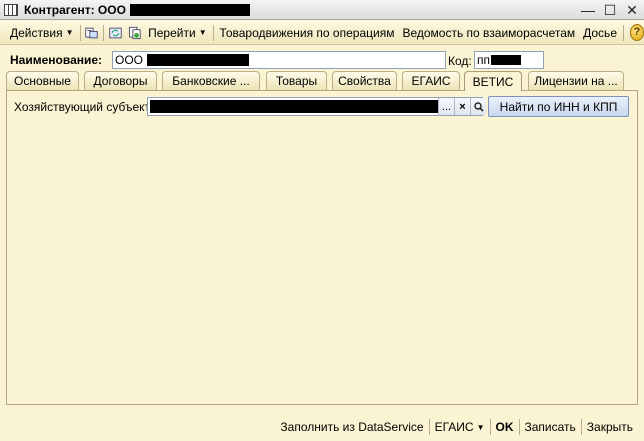 The image size is (644, 441). Describe the element at coordinates (172, 32) in the screenshot. I see `goto-menu-label: Перейти` at that location.